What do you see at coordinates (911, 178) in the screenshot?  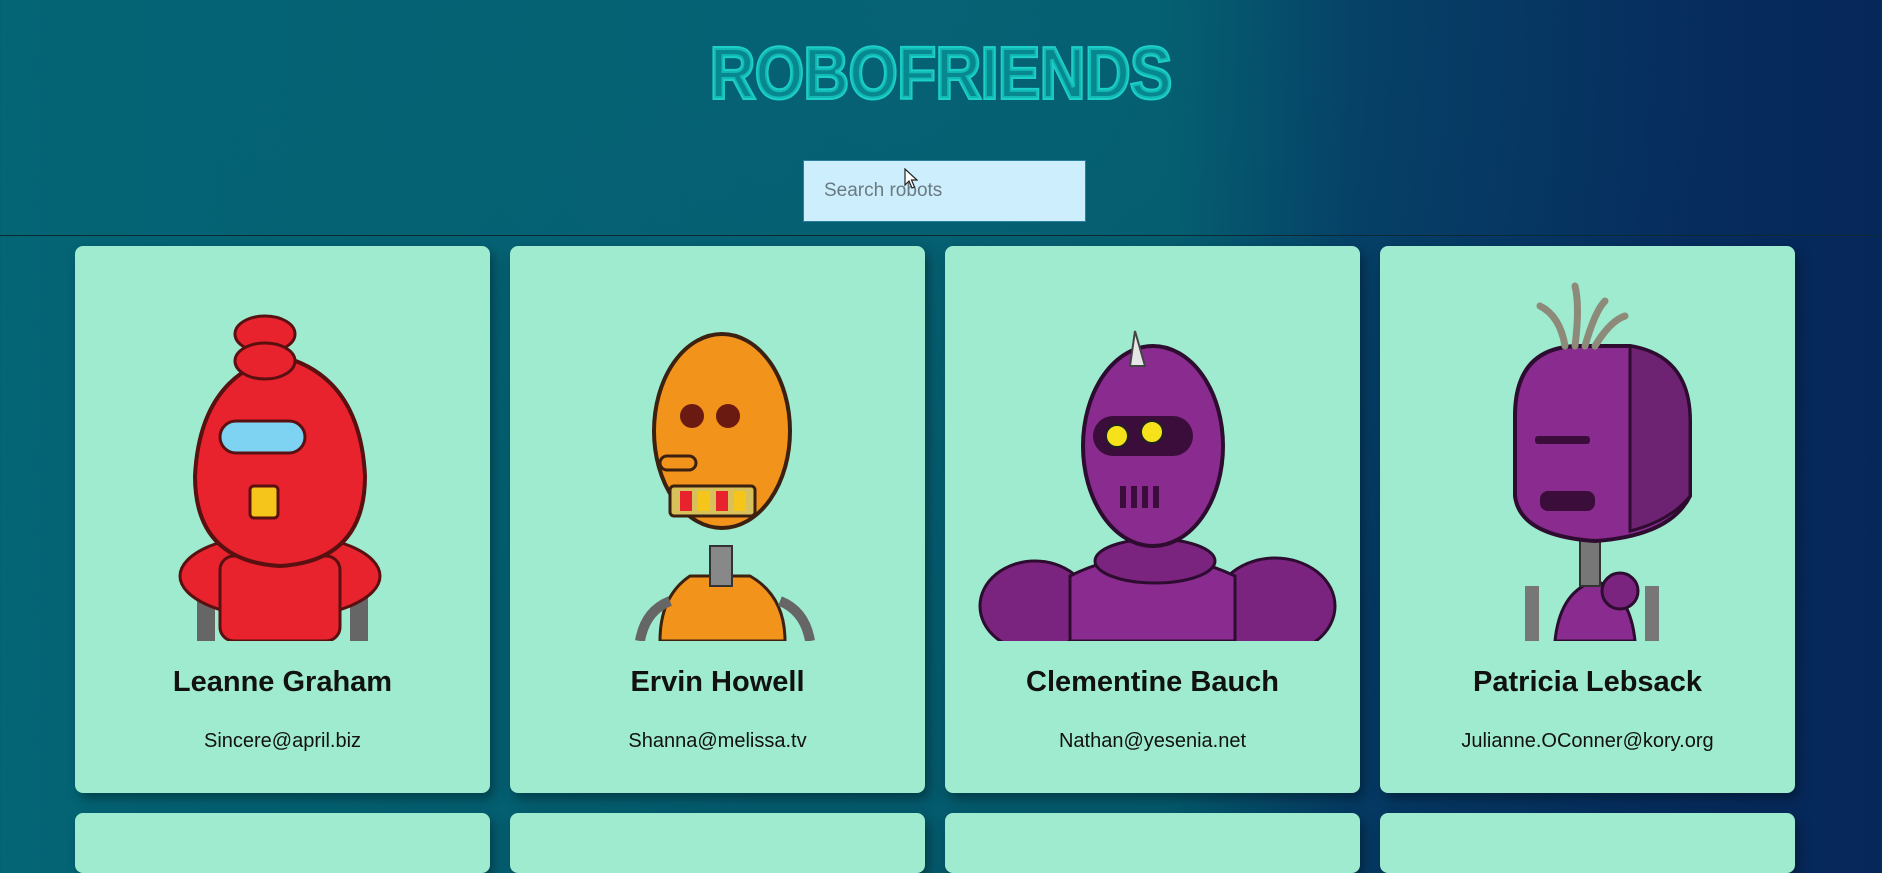 I see `mouse-cursor-icon` at bounding box center [911, 178].